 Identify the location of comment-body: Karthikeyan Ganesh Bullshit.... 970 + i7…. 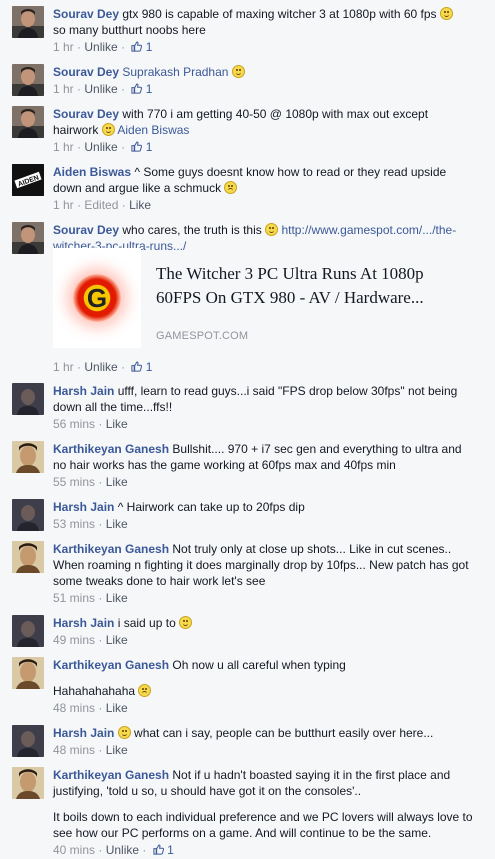
(263, 465).